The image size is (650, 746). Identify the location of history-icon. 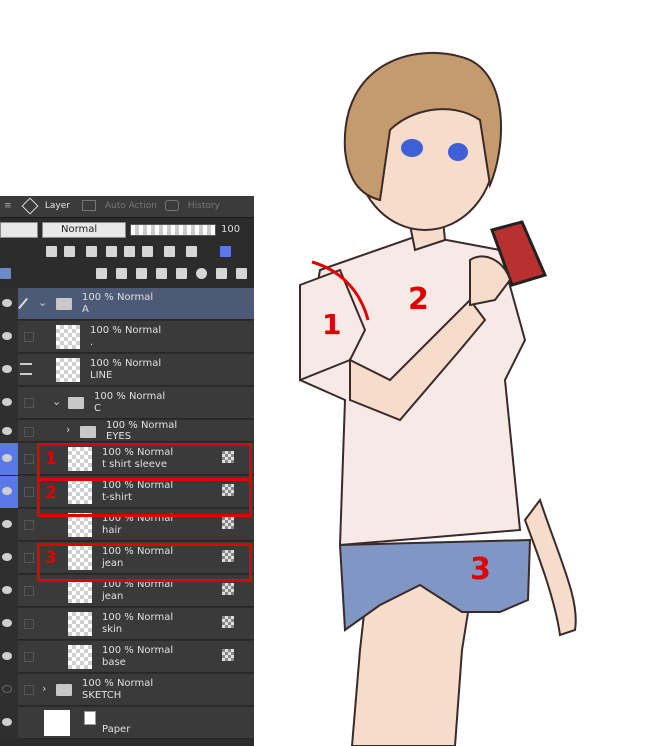
(172, 205).